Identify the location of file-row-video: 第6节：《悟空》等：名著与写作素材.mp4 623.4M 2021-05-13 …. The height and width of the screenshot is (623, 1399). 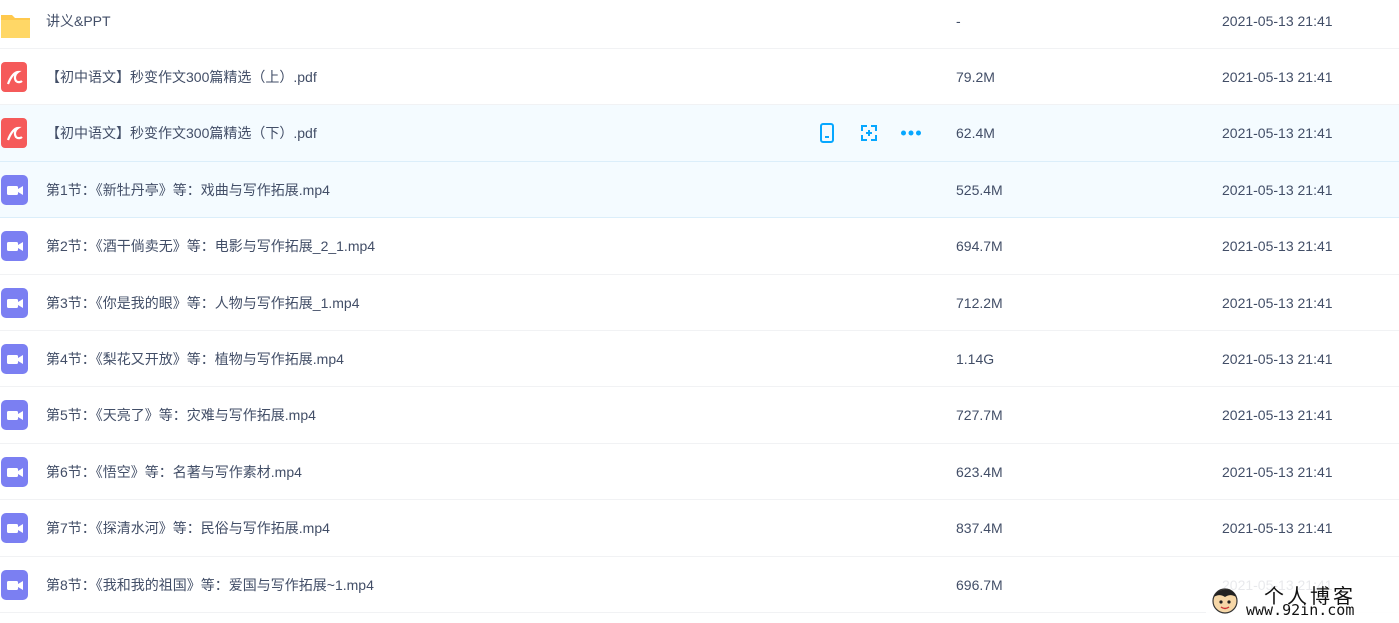
(699, 472).